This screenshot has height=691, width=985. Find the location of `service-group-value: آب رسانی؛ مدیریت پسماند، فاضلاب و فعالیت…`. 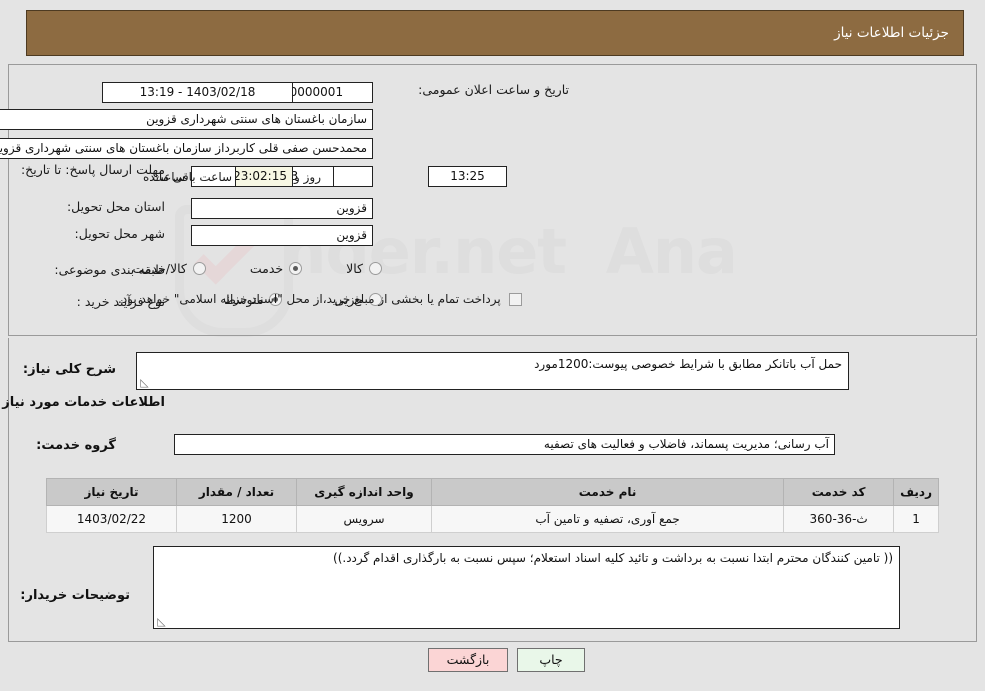

service-group-value: آب رسانی؛ مدیریت پسماند، فاضلاب و فعالیت… is located at coordinates (504, 444).